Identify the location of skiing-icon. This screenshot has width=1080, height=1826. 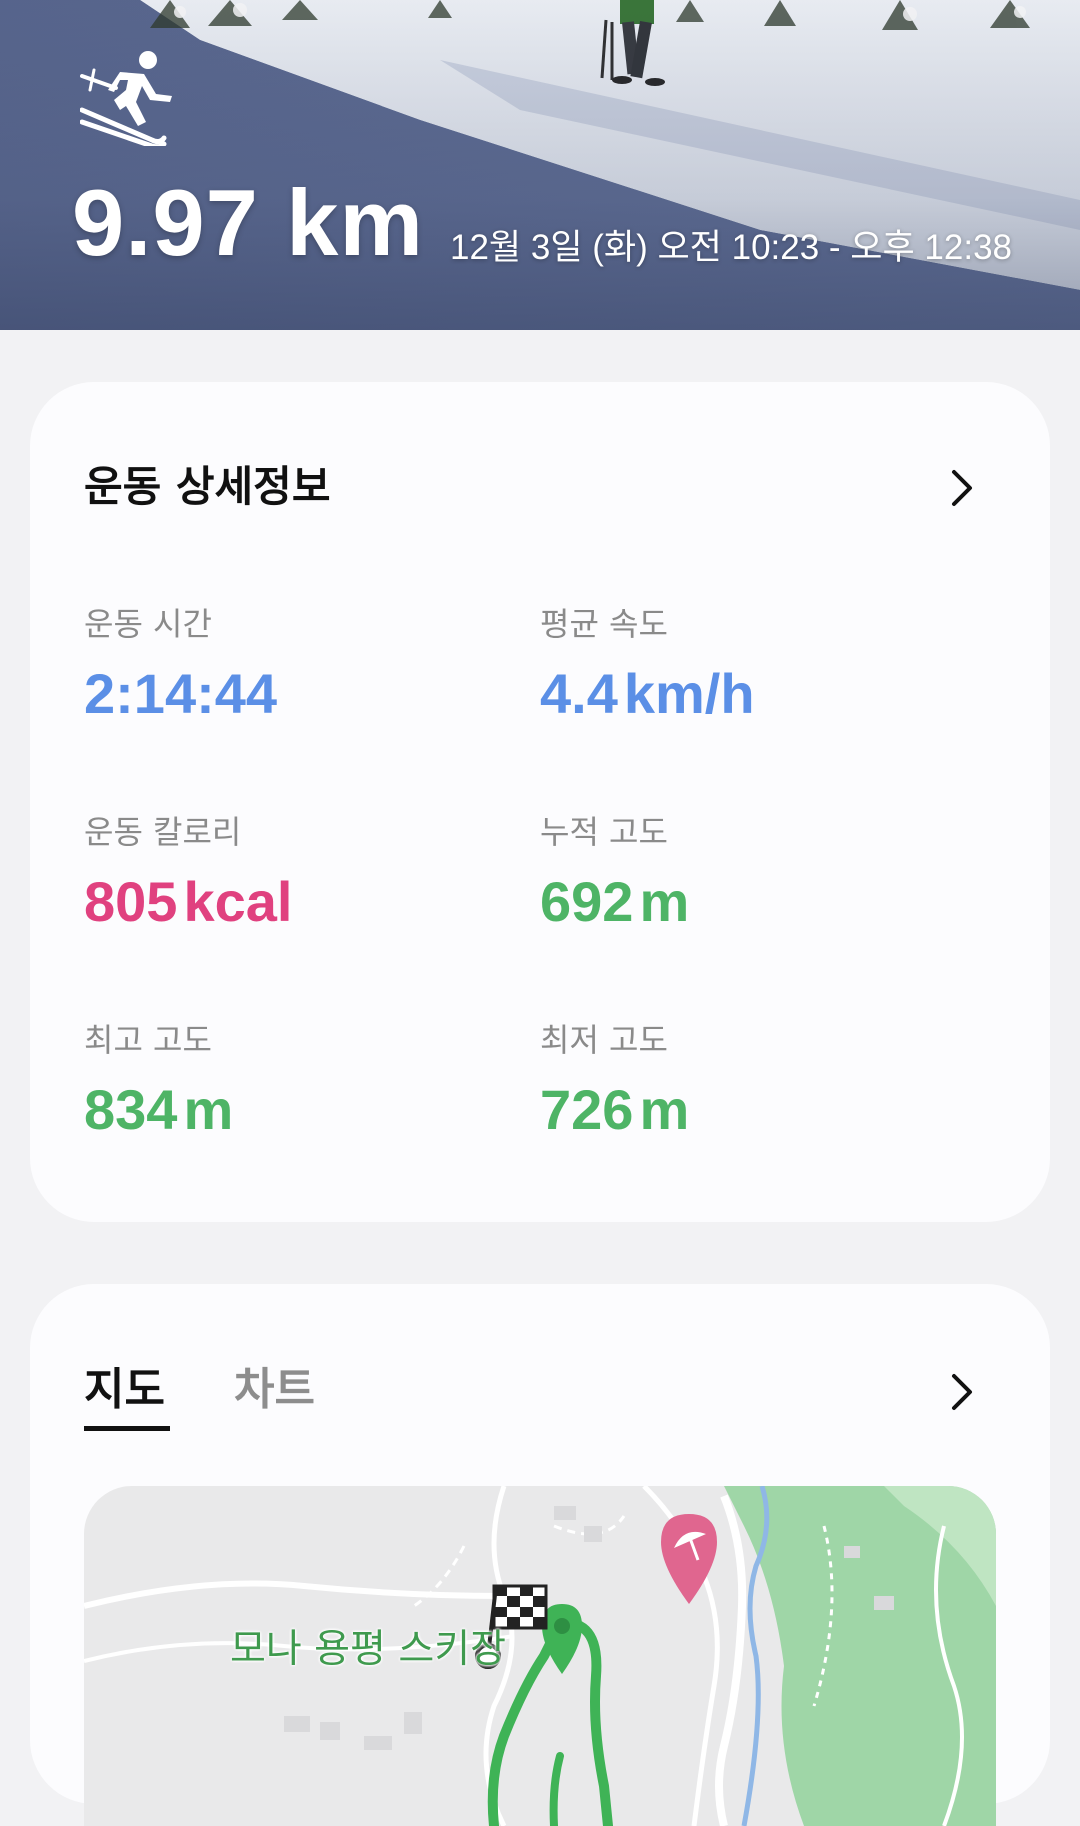
(126, 98).